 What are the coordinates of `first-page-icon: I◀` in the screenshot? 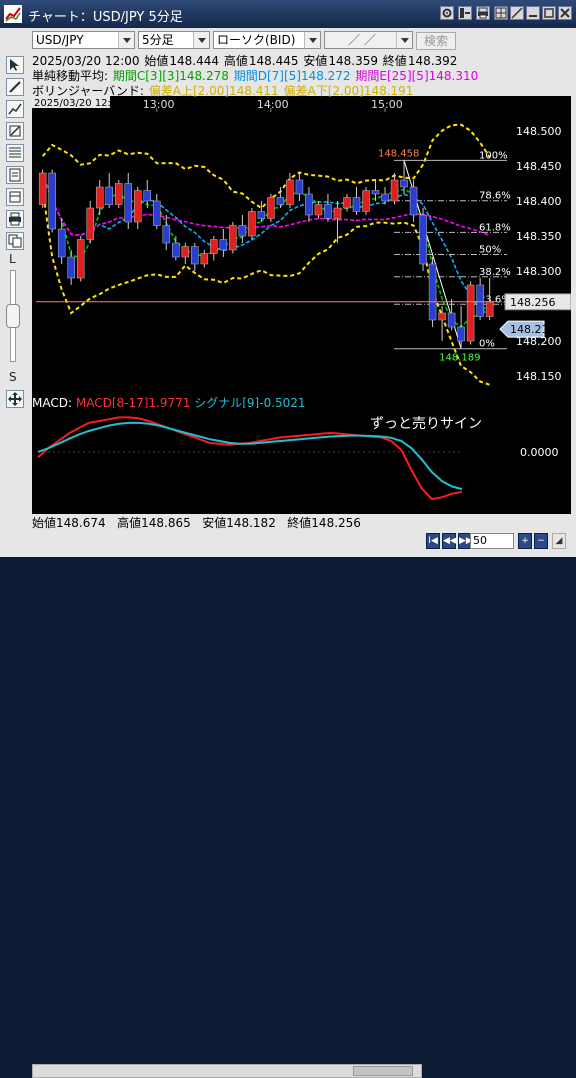 It's located at (433, 541).